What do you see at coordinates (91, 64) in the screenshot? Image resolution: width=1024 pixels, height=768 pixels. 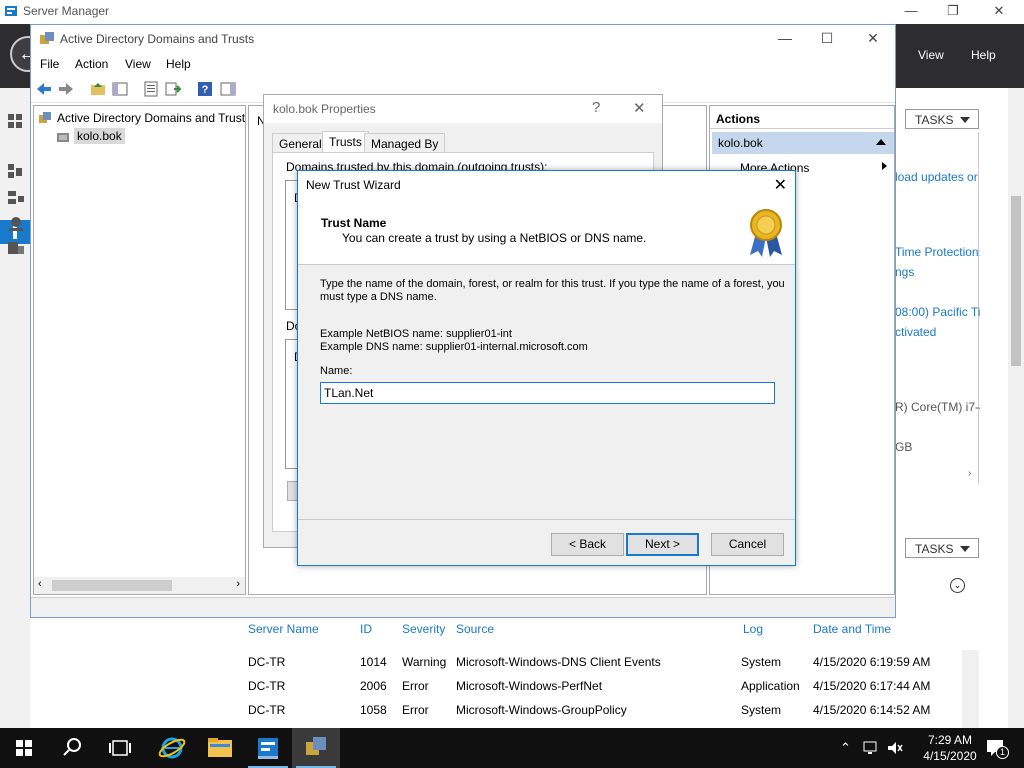 I see `menu-action: Action` at bounding box center [91, 64].